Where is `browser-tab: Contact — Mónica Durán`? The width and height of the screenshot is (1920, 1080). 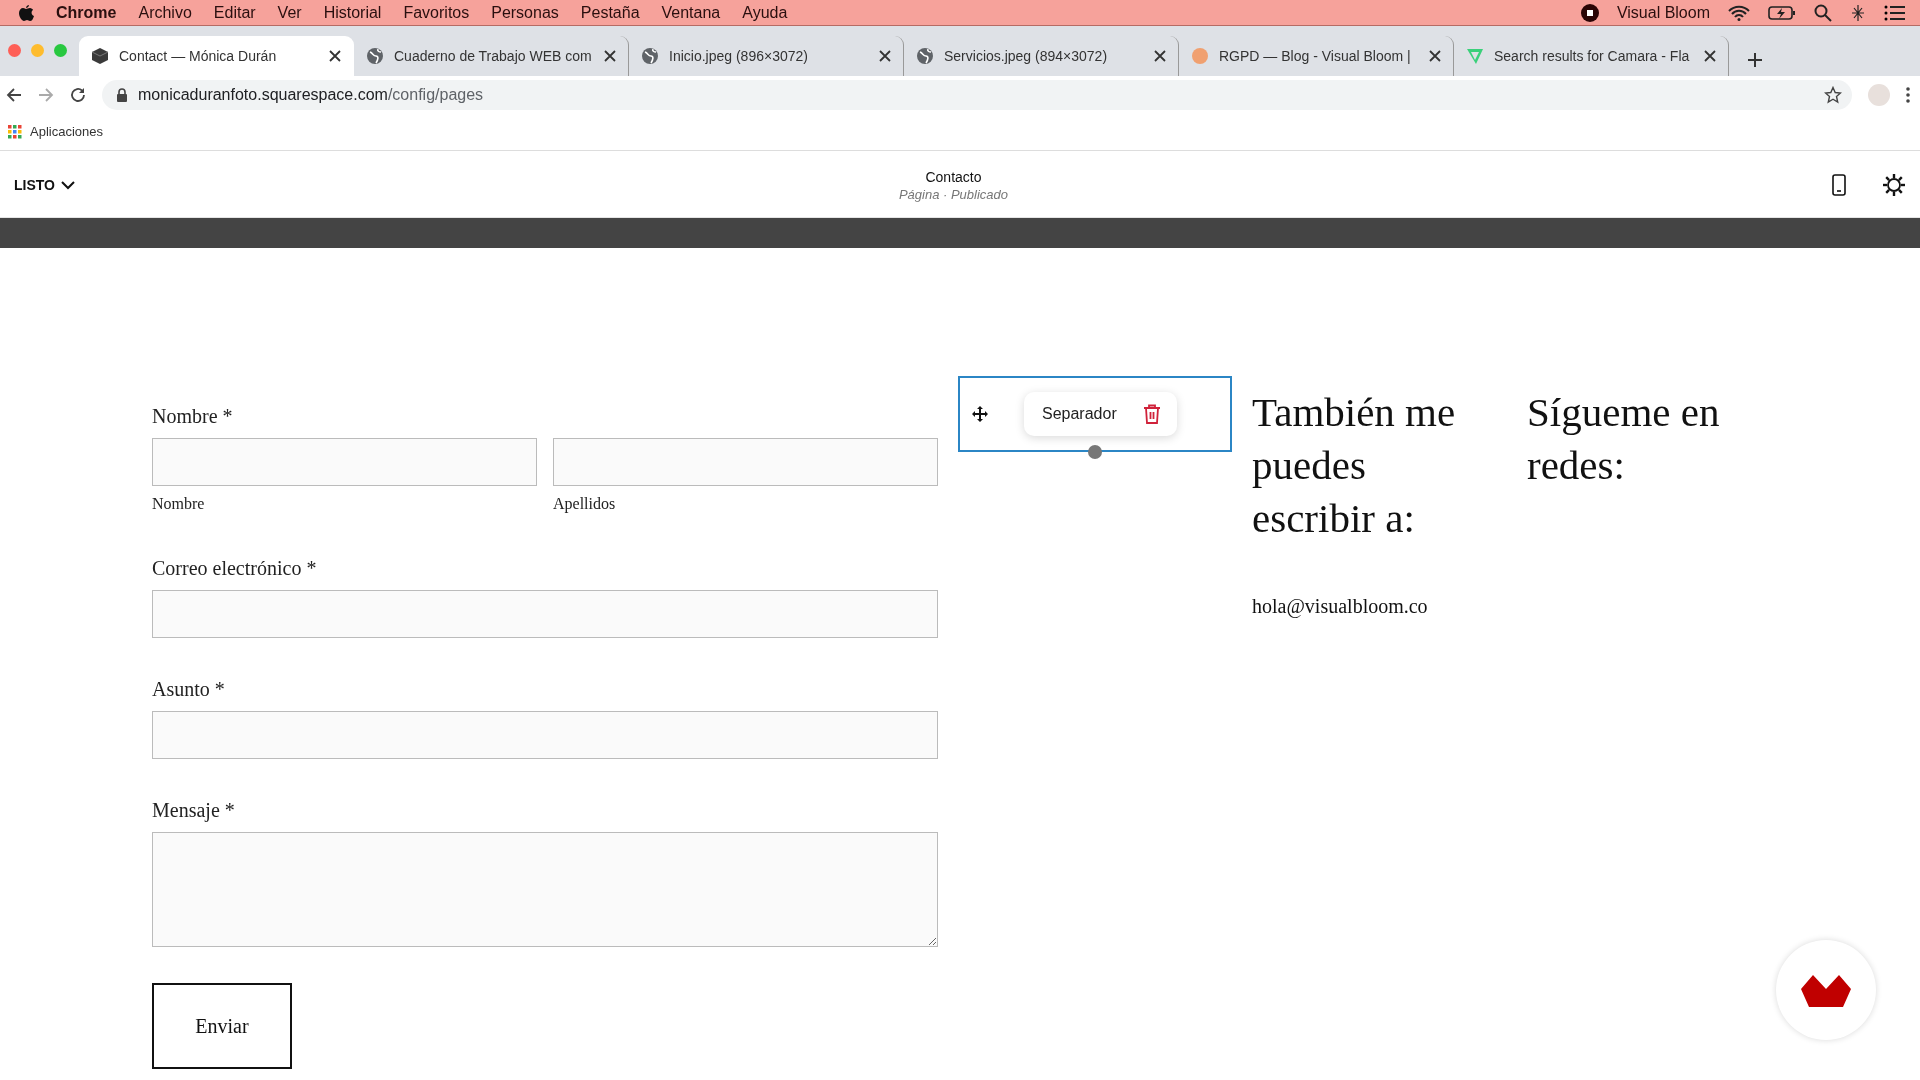 browser-tab: Contact — Mónica Durán is located at coordinates (216, 56).